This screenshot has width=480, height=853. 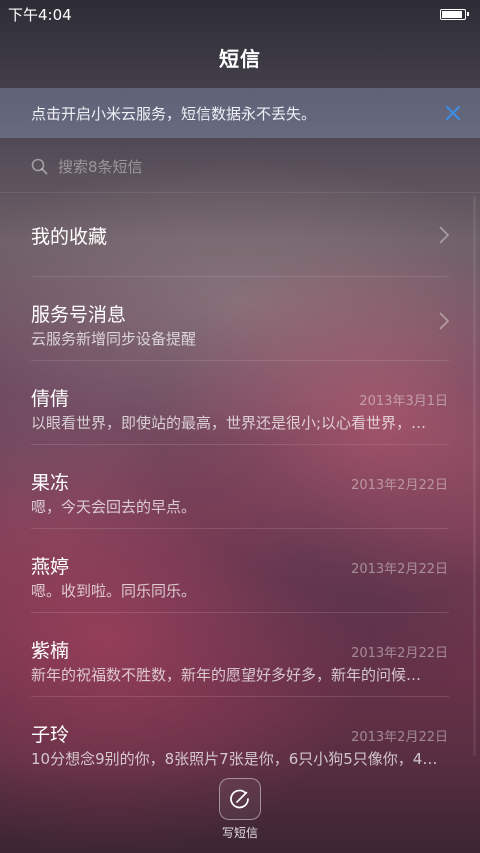 What do you see at coordinates (174, 113) in the screenshot?
I see `banner-text: 点击开启小米云服务，短信数据永不丢失。` at bounding box center [174, 113].